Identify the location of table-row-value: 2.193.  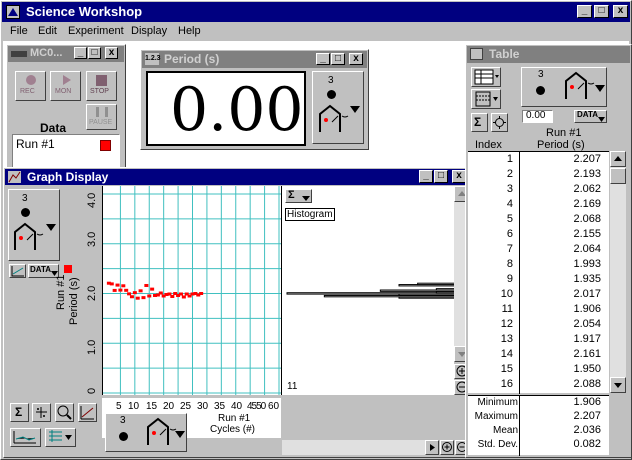
(563, 174).